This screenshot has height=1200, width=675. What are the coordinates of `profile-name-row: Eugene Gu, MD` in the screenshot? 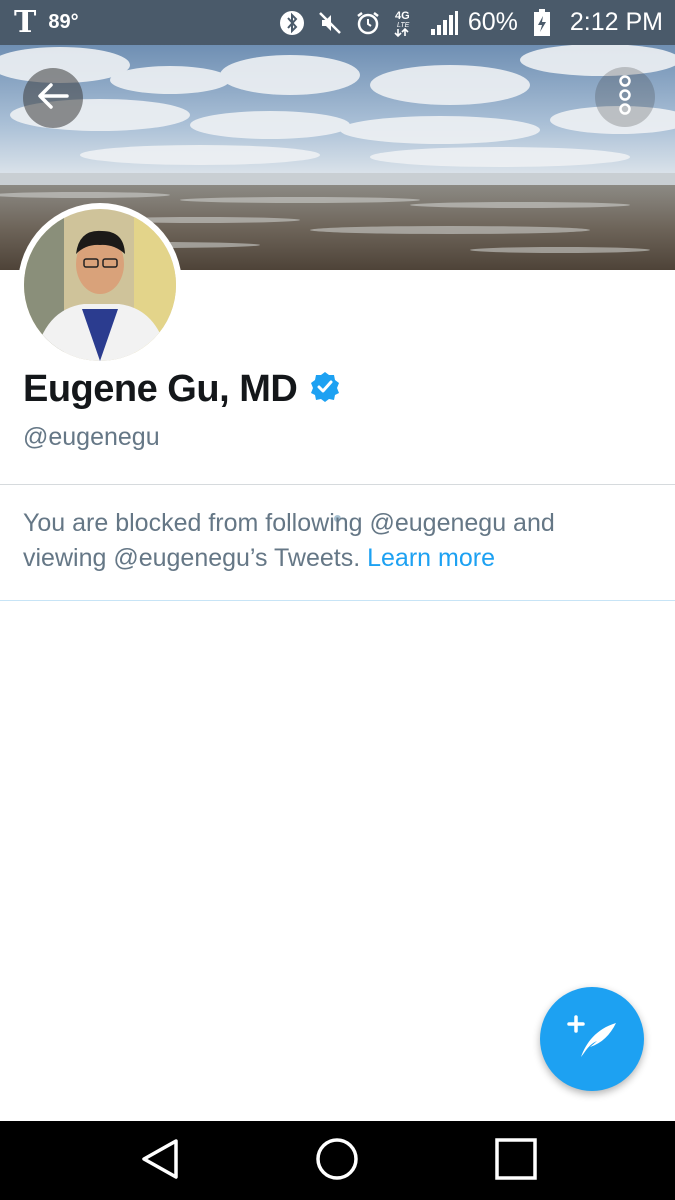 It's located at (182, 389).